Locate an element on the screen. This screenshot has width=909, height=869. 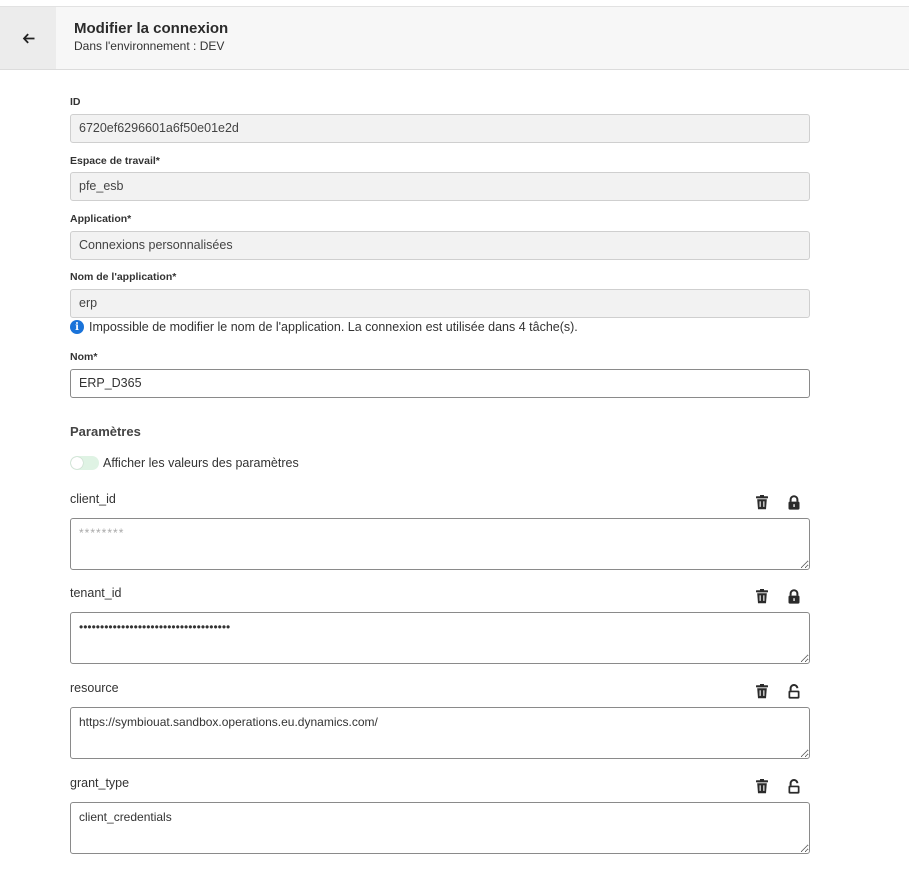
param-input-grant-type: client_credentials is located at coordinates (440, 828).